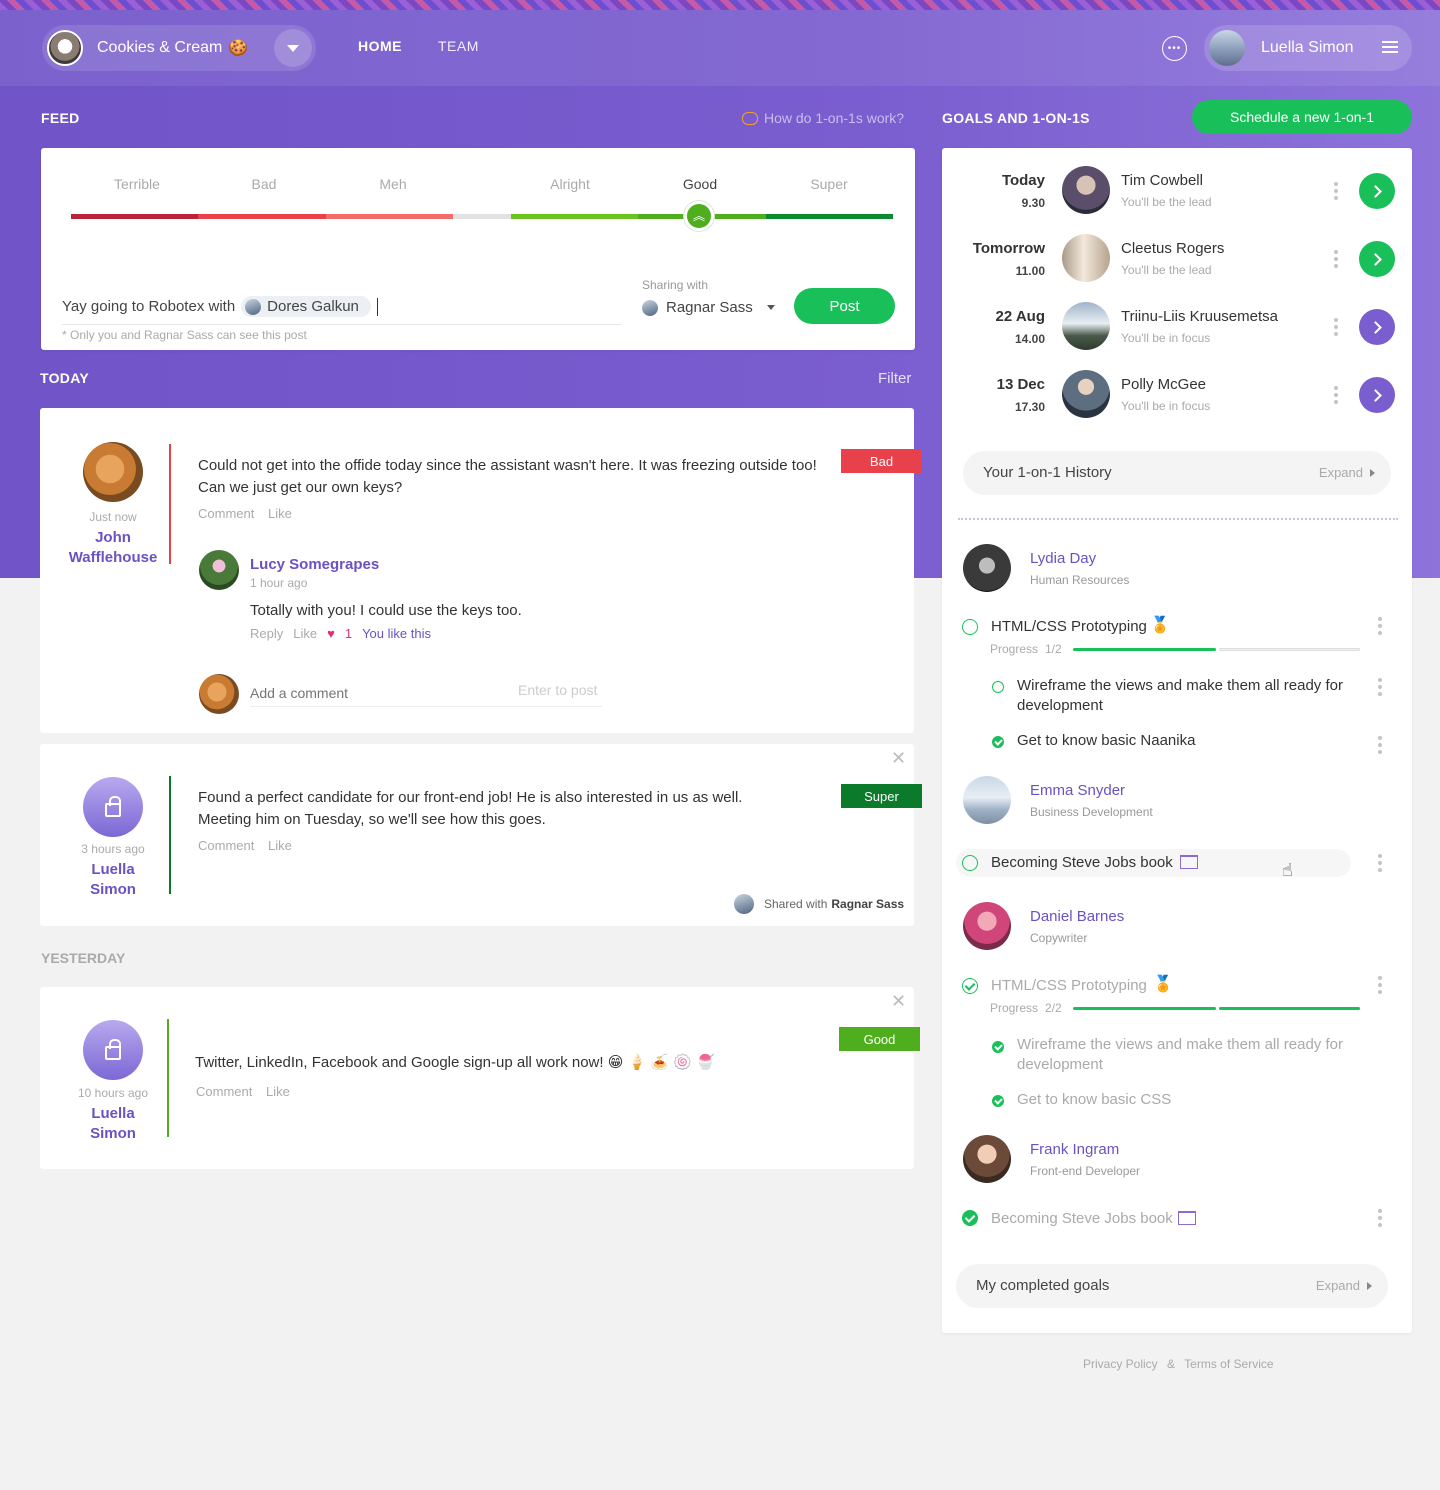  Describe the element at coordinates (264, 184) in the screenshot. I see `mood-bad: Bad` at that location.